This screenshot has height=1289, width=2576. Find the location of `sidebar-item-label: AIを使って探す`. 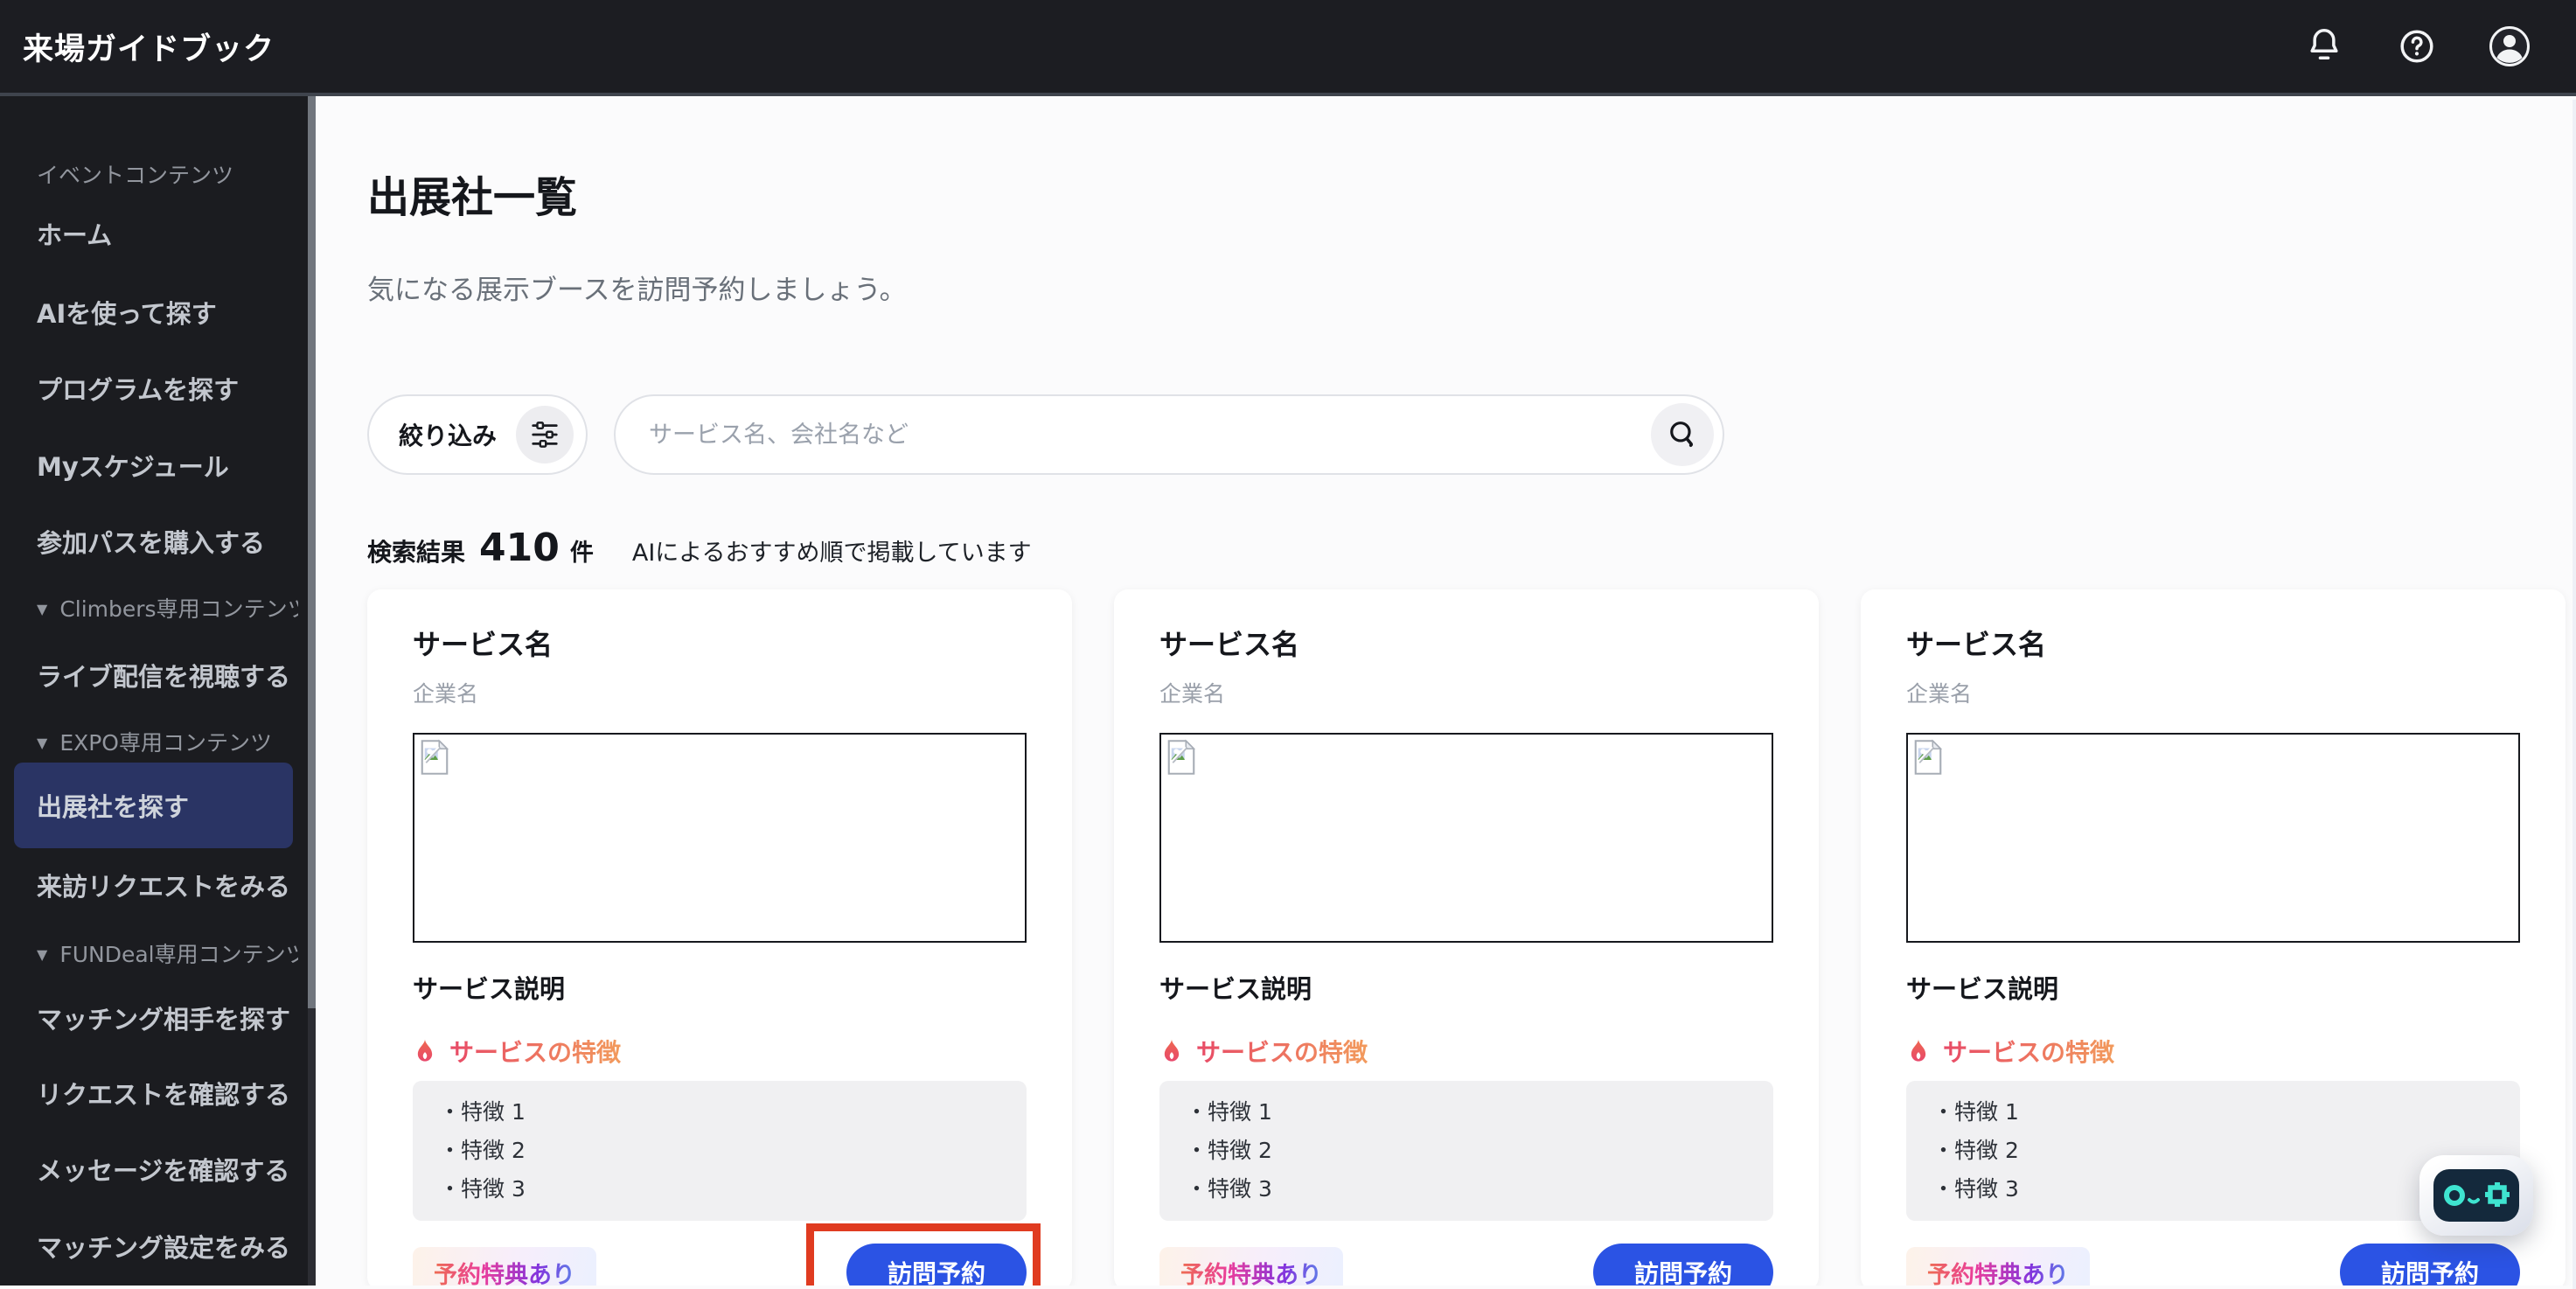

sidebar-item-label: AIを使って探す is located at coordinates (127, 314).